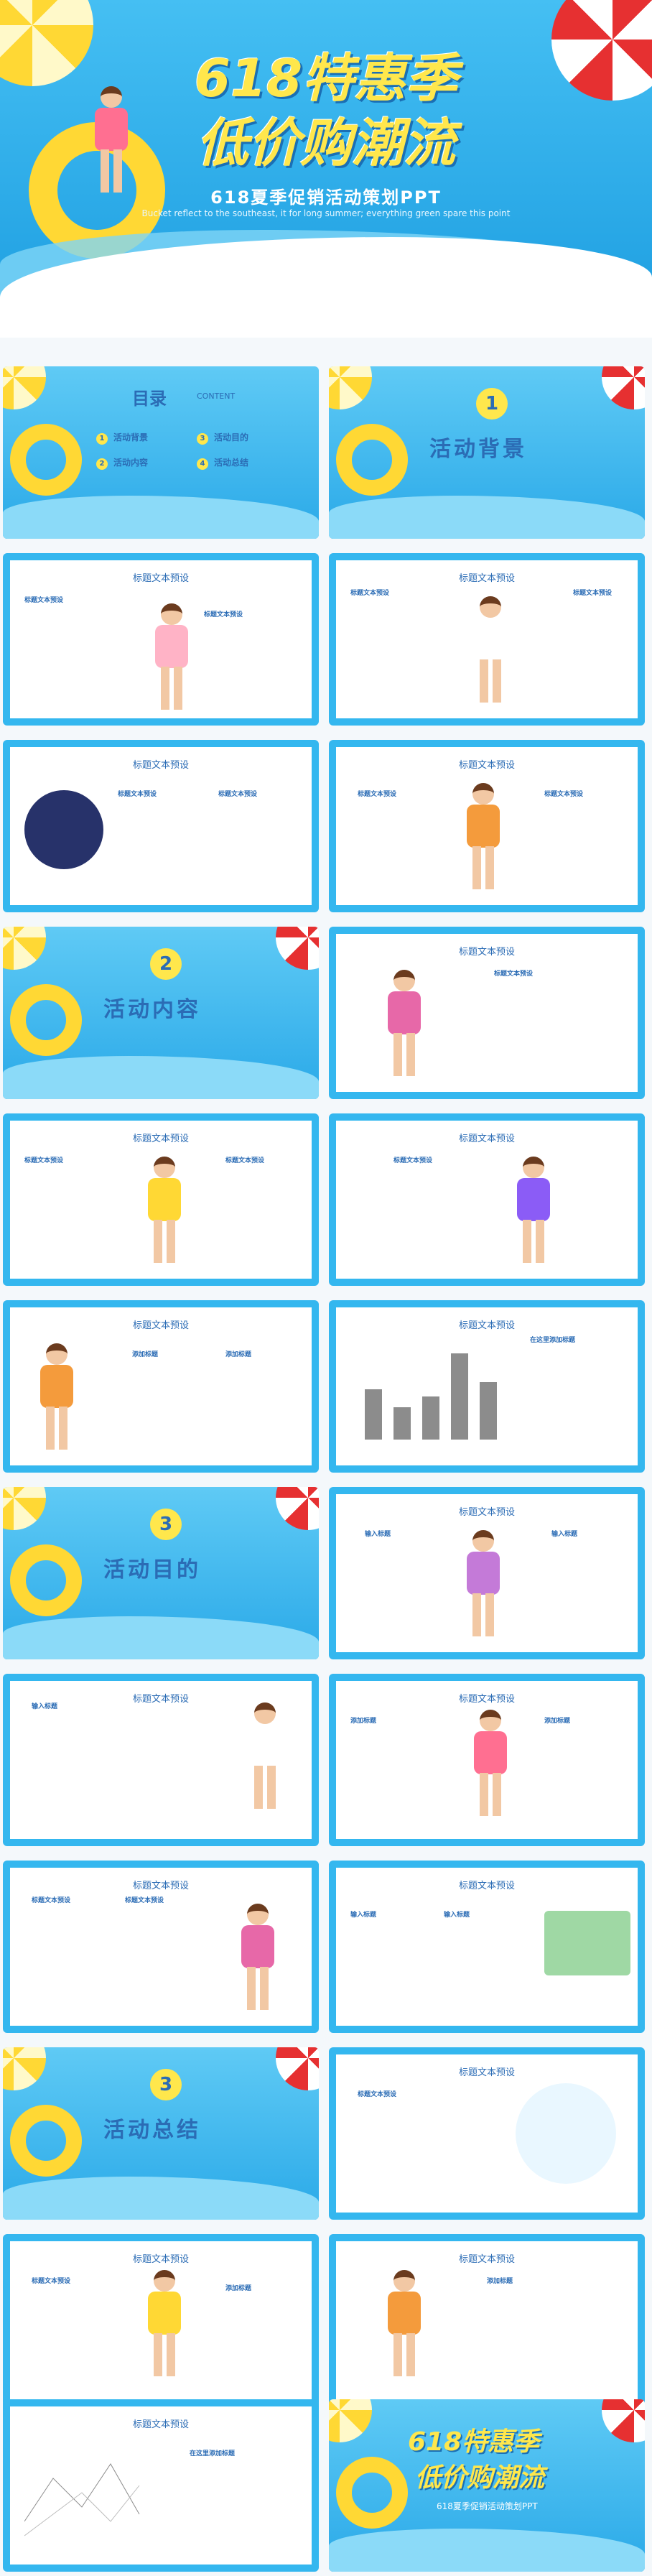  What do you see at coordinates (161, 452) in the screenshot?
I see `slide-toc: 目录 CONTENT 1 活动背景 3 活动目的 2 活动内容 4 活动总结` at bounding box center [161, 452].